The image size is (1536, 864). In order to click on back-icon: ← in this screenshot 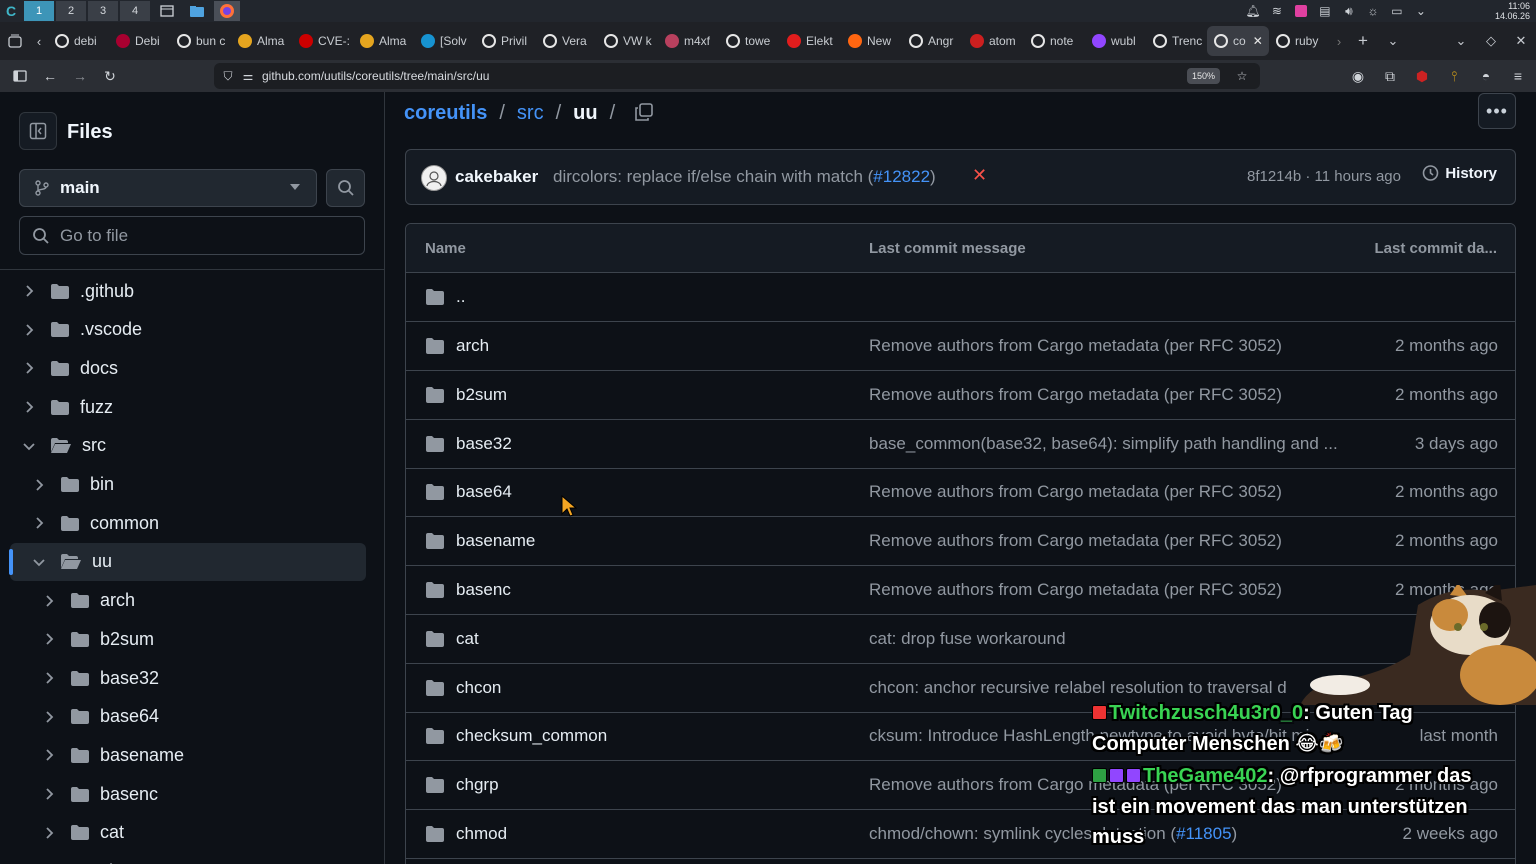, I will do `click(50, 76)`.